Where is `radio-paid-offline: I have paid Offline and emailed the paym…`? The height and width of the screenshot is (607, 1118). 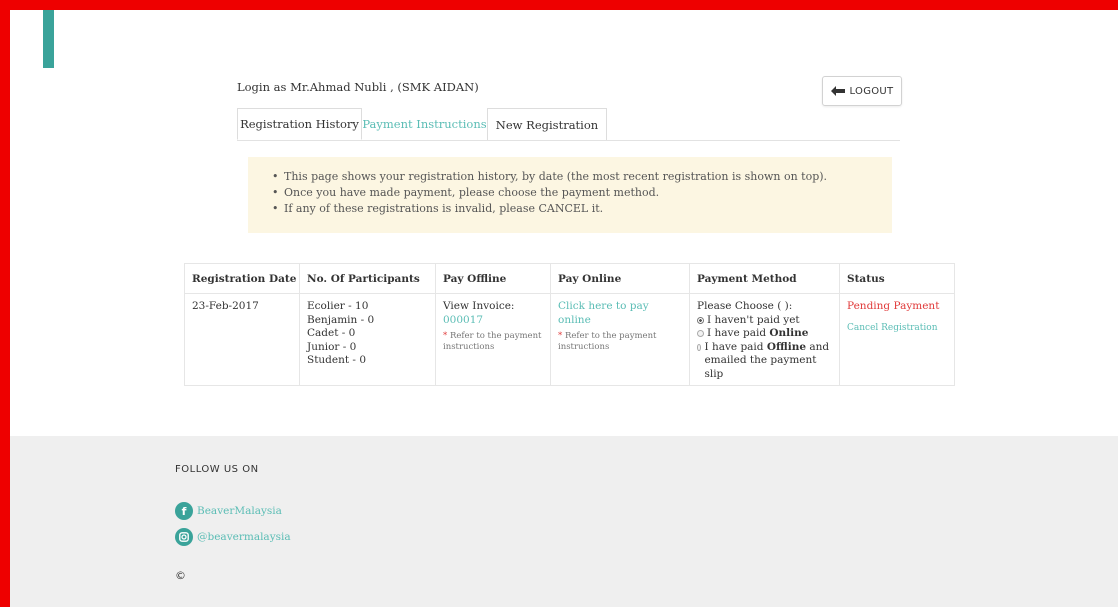 radio-paid-offline: I have paid Offline and emailed the paym… is located at coordinates (765, 361).